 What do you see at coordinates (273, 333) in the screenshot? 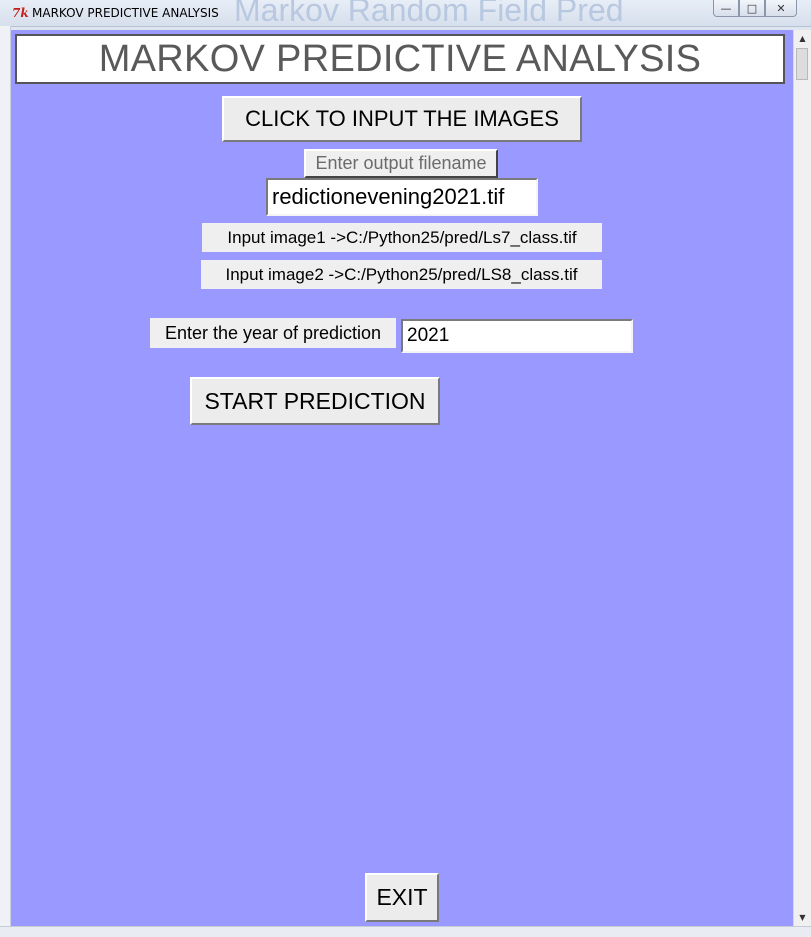
I see `prediction-year-label: Enter the year of prediction` at bounding box center [273, 333].